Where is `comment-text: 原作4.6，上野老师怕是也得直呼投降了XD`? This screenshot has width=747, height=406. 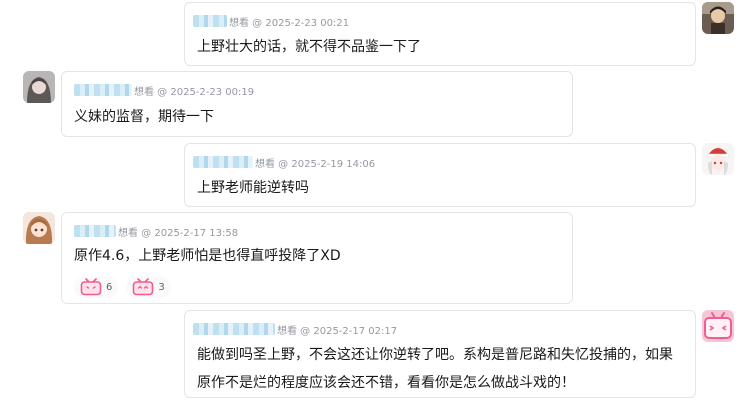 comment-text: 原作4.6，上野老师怕是也得直呼投降了XD is located at coordinates (207, 256).